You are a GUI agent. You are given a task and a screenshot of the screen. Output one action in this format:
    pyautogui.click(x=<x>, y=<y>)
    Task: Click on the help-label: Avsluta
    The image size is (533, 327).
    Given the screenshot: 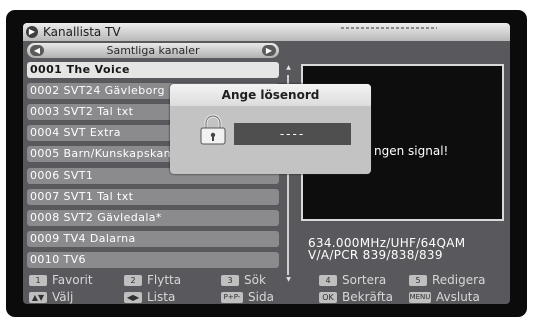 What is the action you would take?
    pyautogui.click(x=458, y=297)
    